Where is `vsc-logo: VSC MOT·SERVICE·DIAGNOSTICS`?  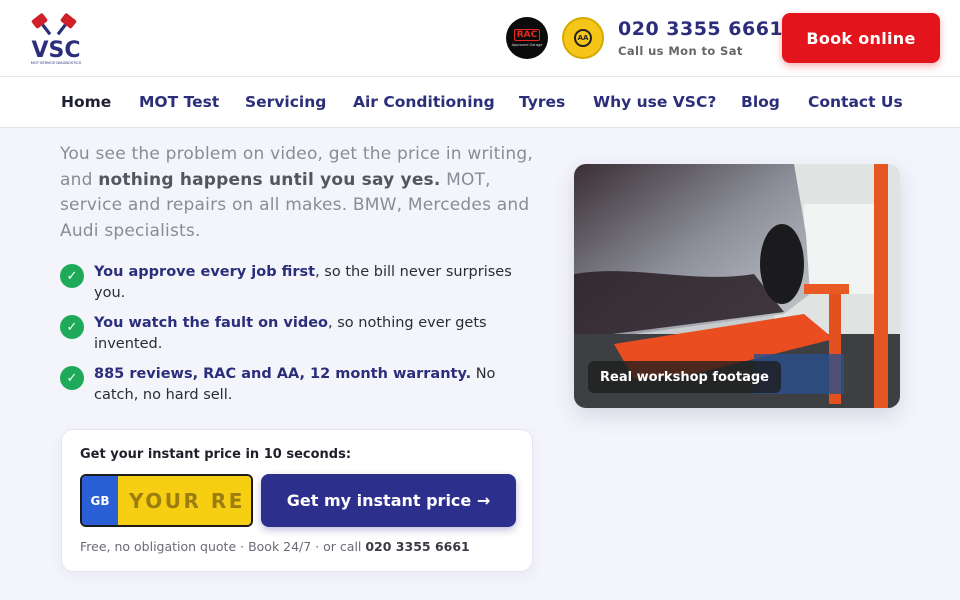 vsc-logo: VSC MOT·SERVICE·DIAGNOSTICS is located at coordinates (56, 38).